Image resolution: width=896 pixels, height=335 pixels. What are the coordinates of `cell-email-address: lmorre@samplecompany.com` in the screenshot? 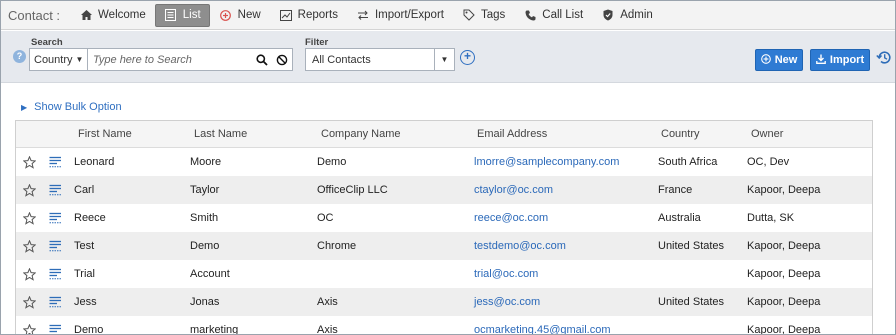 It's located at (546, 162).